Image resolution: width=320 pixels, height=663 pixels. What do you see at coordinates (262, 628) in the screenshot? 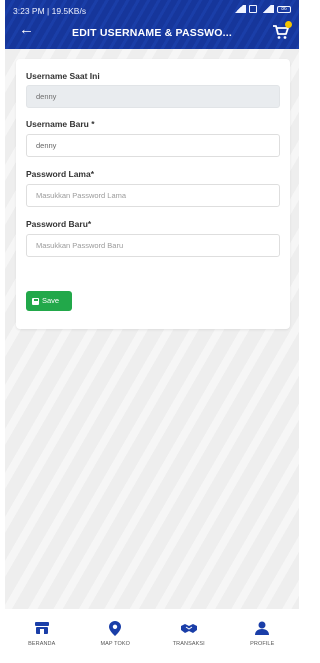
I see `user-icon` at bounding box center [262, 628].